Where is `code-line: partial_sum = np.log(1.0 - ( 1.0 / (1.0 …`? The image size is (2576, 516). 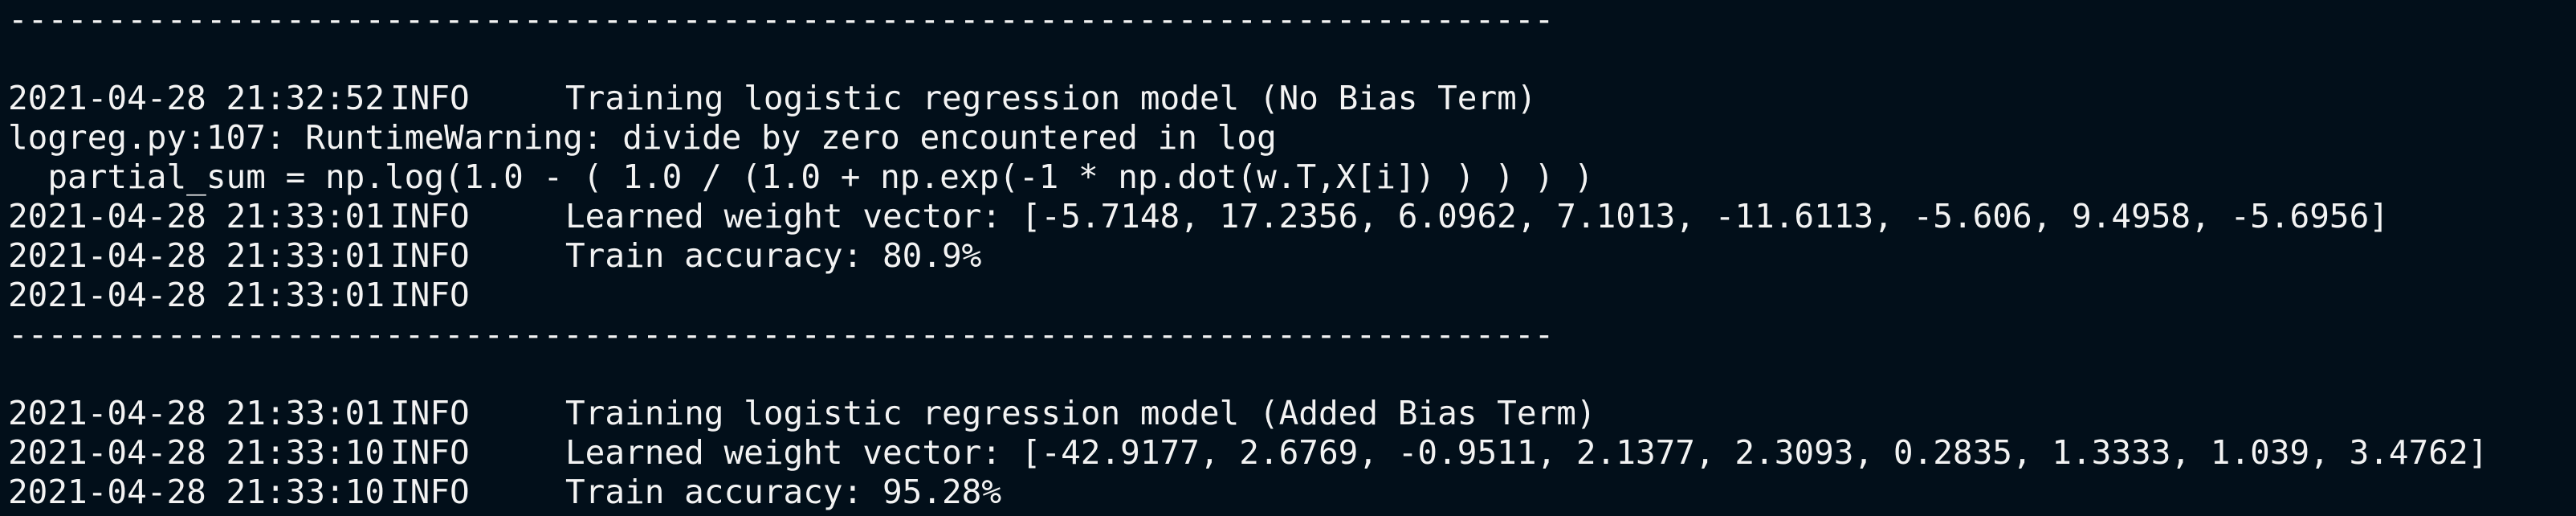
code-line: partial_sum = np.log(1.0 - ( 1.0 / (1.0 … is located at coordinates (801, 177).